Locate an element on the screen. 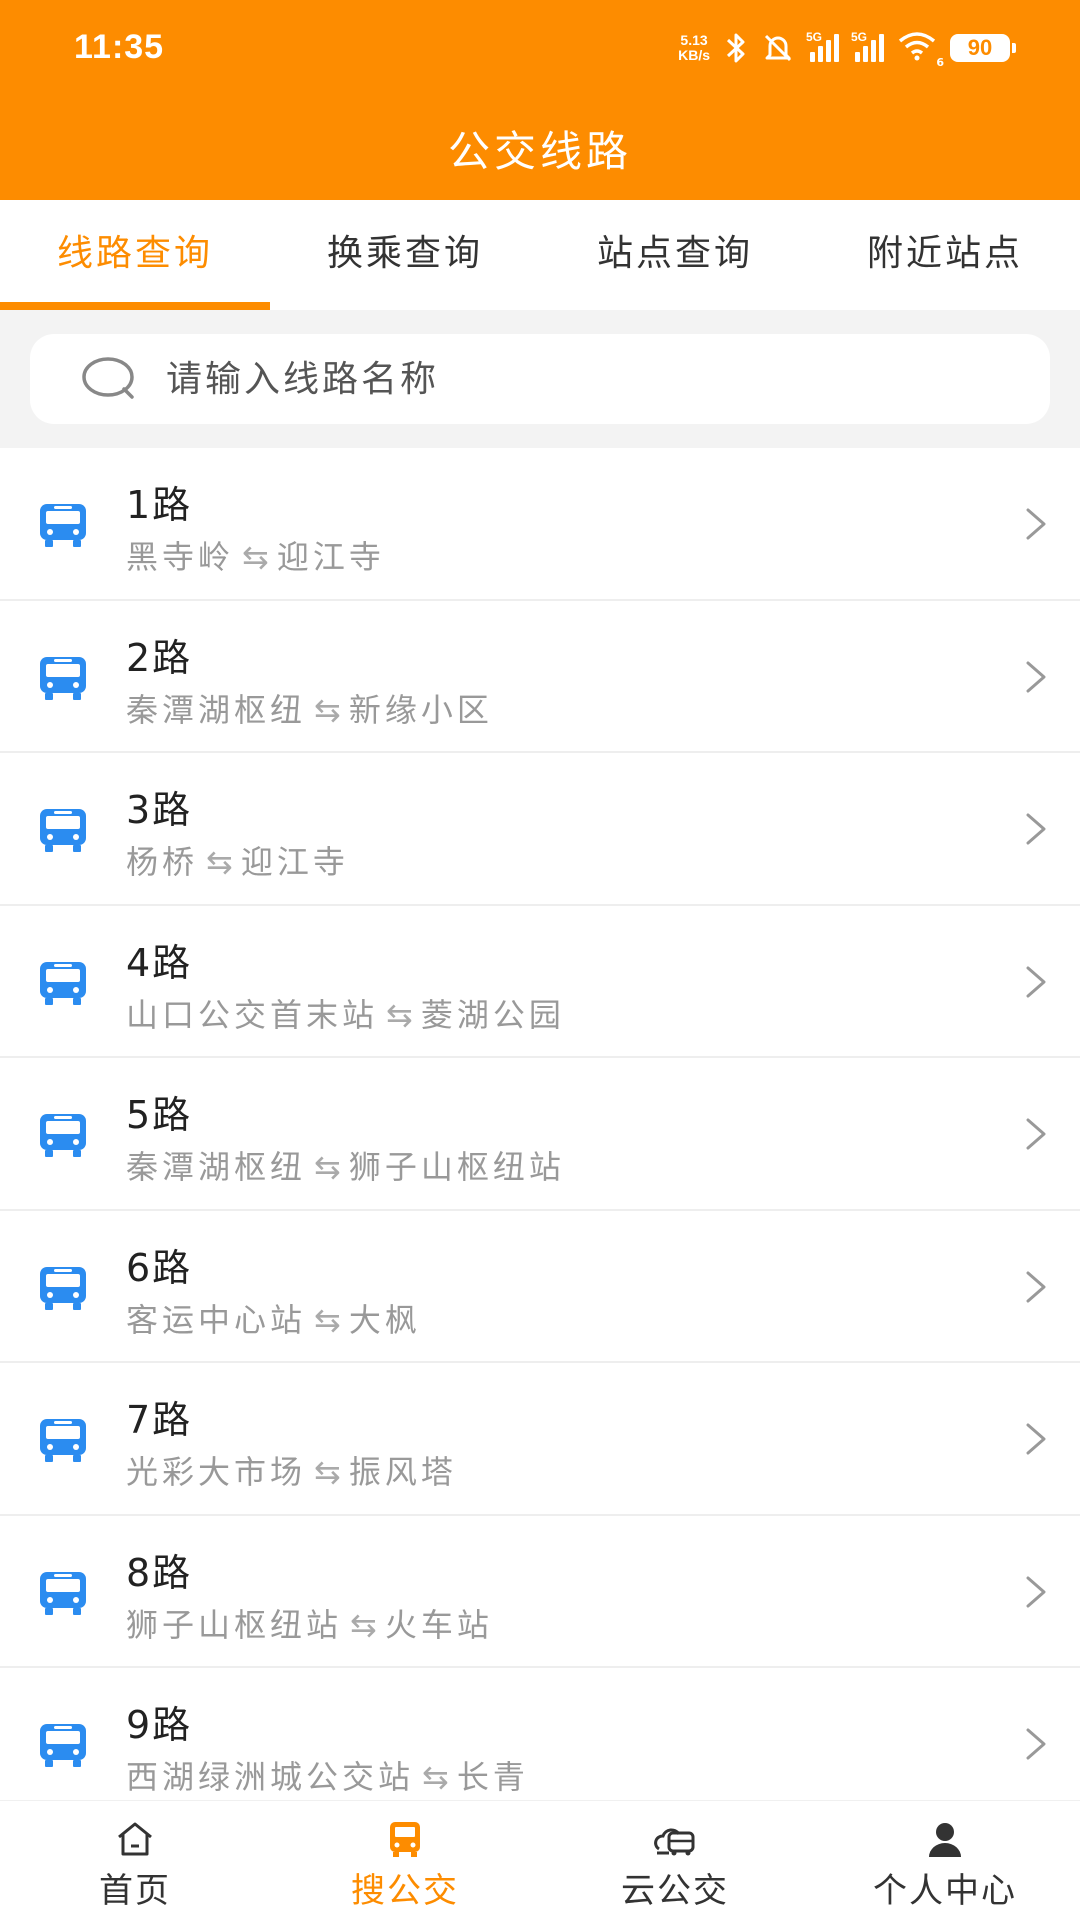 The height and width of the screenshot is (1920, 1080). route-endpoints: 山口公交首末站 ⇆ 菱湖公园 is located at coordinates (345, 1013).